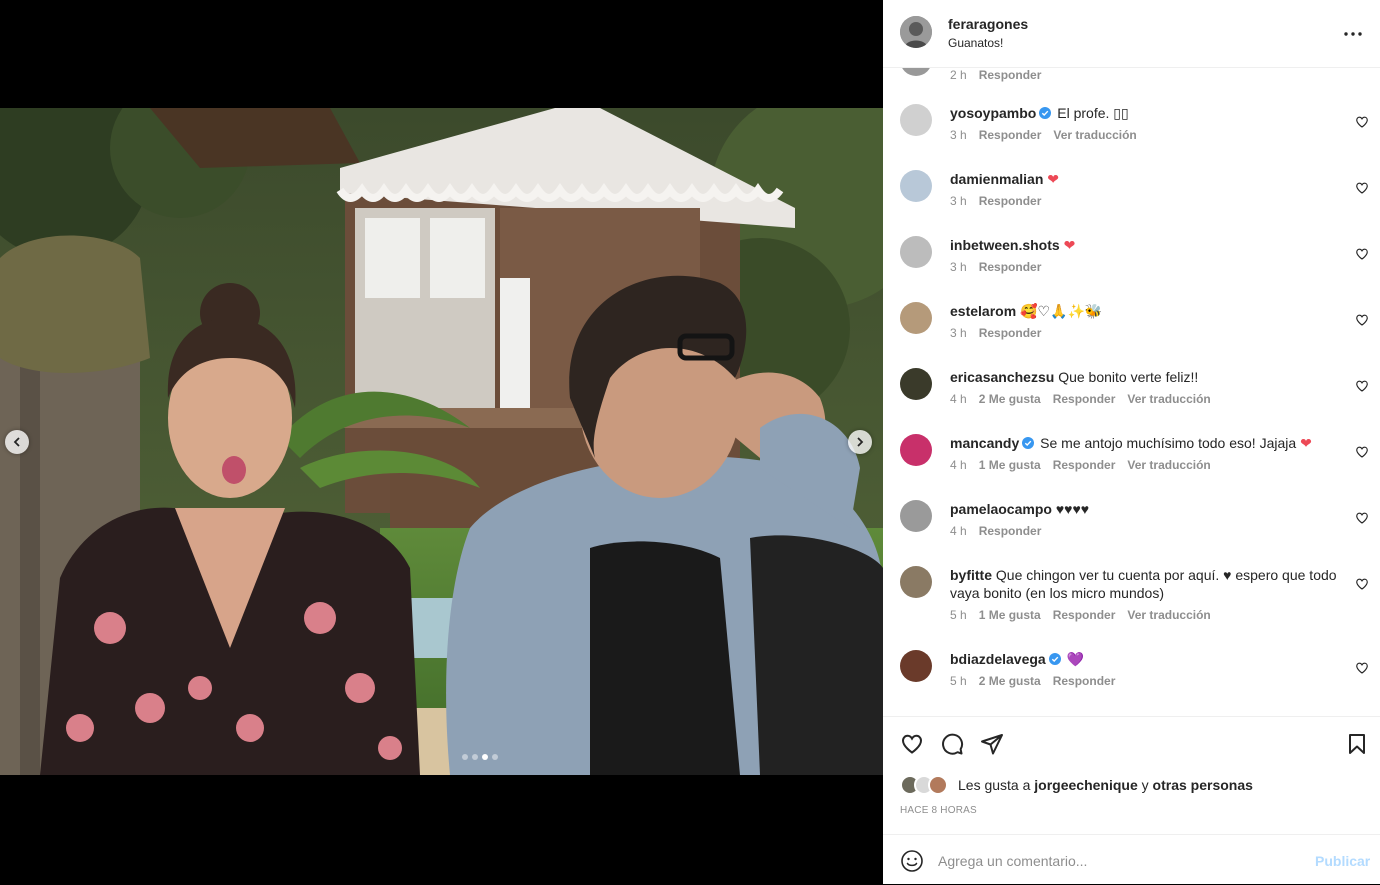 The height and width of the screenshot is (885, 1380). What do you see at coordinates (1093, 113) in the screenshot?
I see `comment-body: El profe. ▯▯` at bounding box center [1093, 113].